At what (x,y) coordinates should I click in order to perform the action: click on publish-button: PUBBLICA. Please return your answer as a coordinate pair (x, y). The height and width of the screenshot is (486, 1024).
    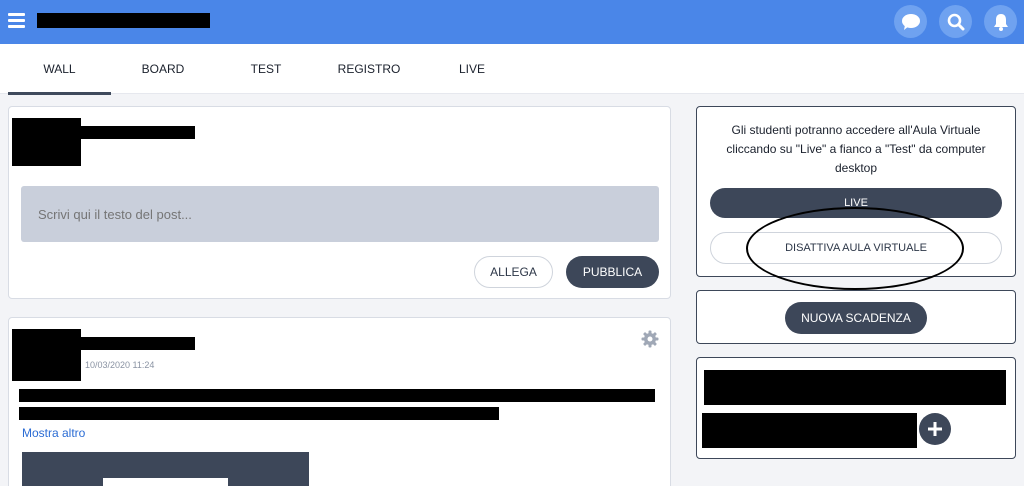
    Looking at the image, I should click on (612, 272).